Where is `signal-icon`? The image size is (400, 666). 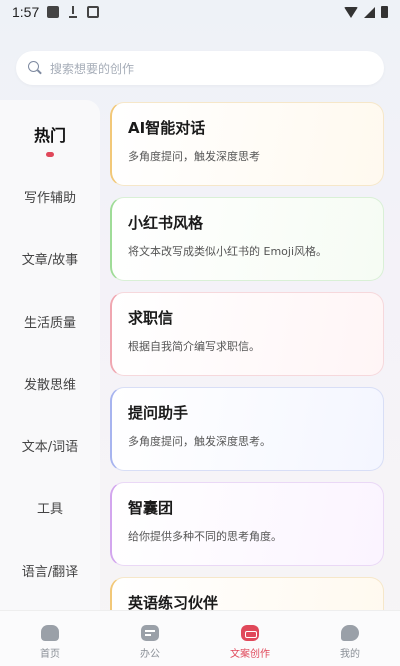 signal-icon is located at coordinates (369, 12).